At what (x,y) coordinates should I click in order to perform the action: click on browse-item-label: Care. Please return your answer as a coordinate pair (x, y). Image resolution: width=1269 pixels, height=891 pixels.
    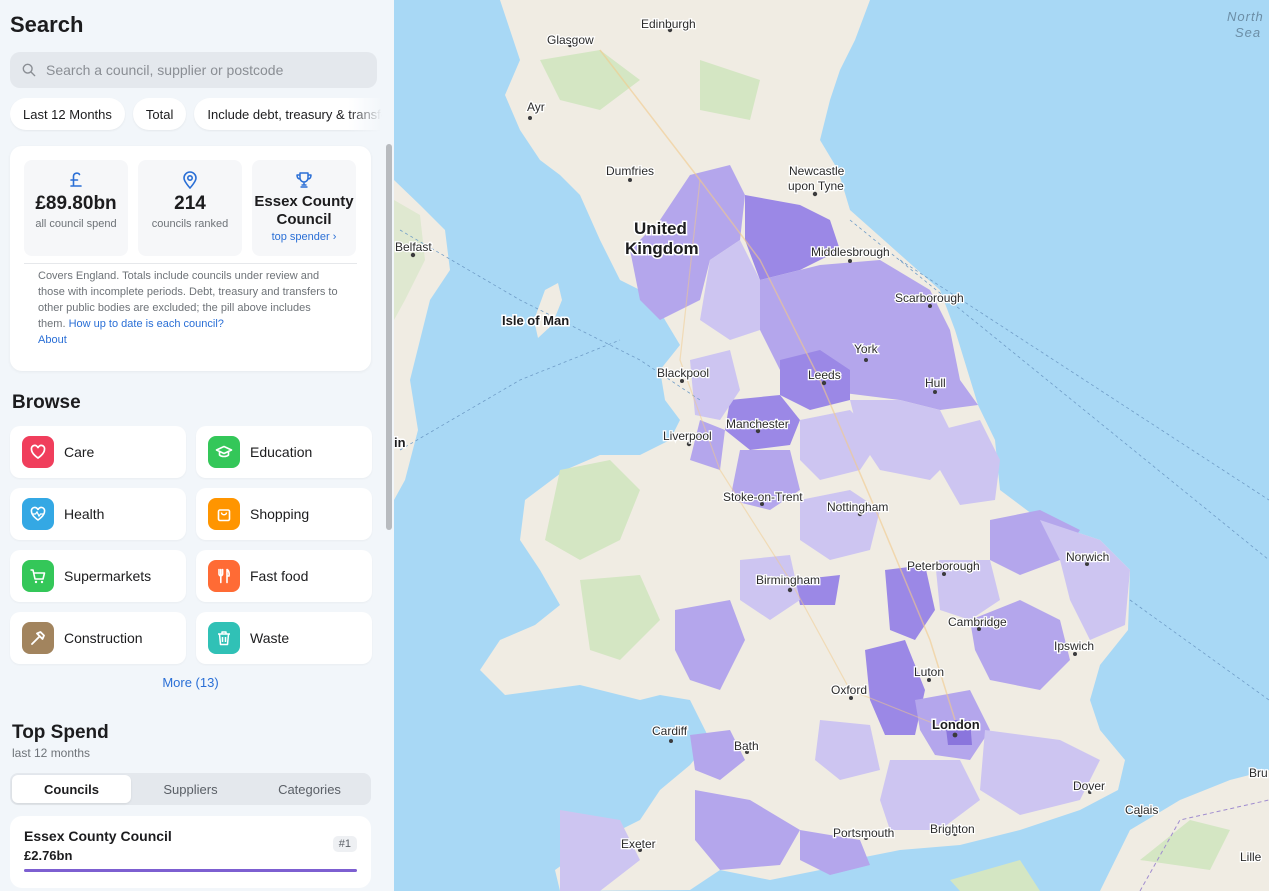
    Looking at the image, I should click on (79, 452).